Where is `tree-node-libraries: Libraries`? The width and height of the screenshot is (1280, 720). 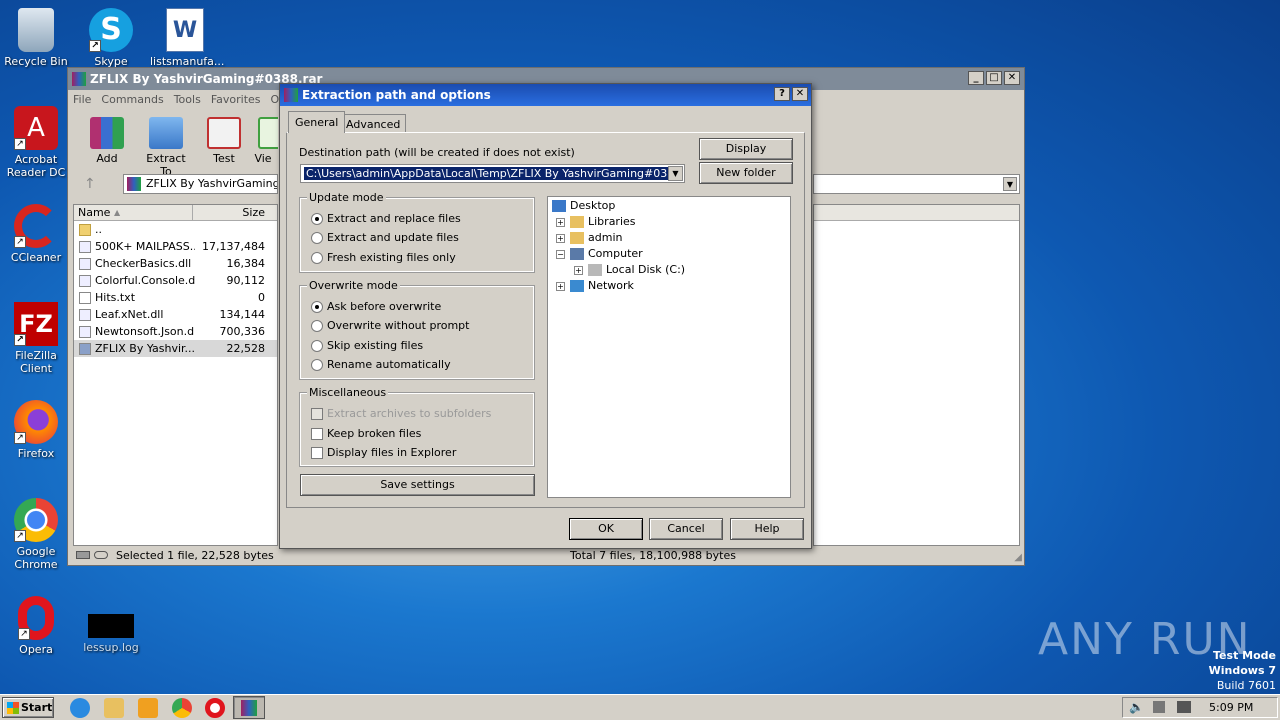 tree-node-libraries: Libraries is located at coordinates (603, 222).